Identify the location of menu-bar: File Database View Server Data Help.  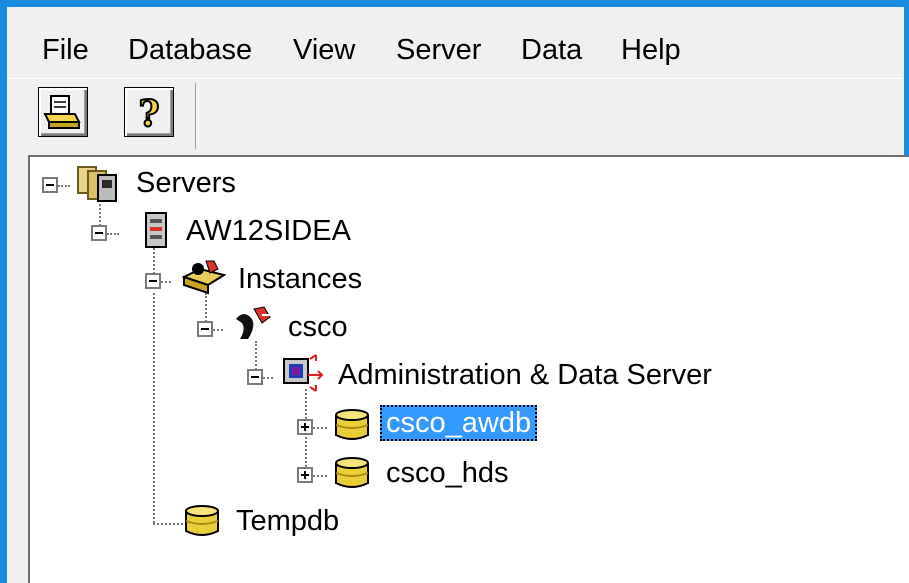
(455, 42).